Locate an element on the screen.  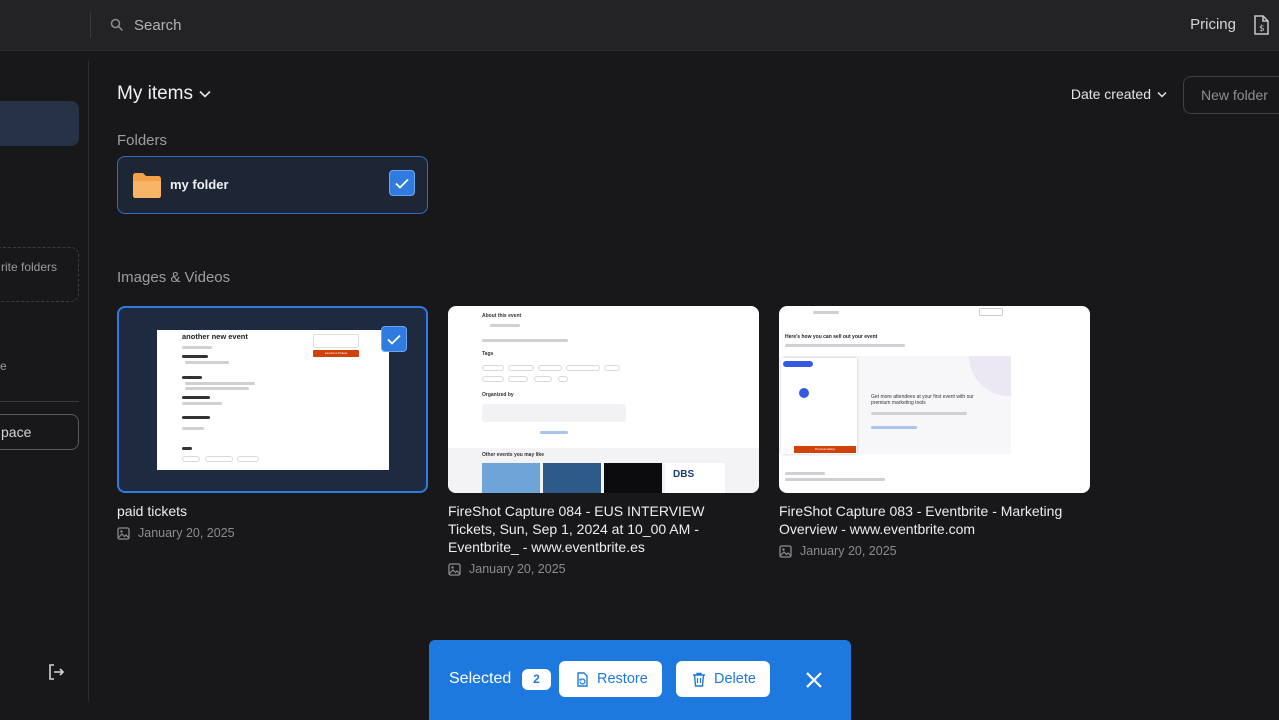
folder-checkbox is located at coordinates (402, 183).